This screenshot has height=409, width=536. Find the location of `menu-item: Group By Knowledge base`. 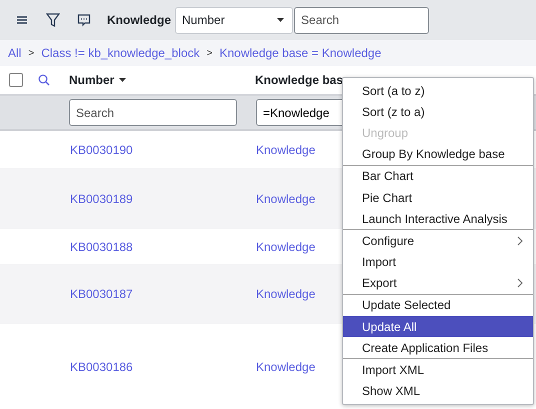

menu-item: Group By Knowledge base is located at coordinates (438, 155).